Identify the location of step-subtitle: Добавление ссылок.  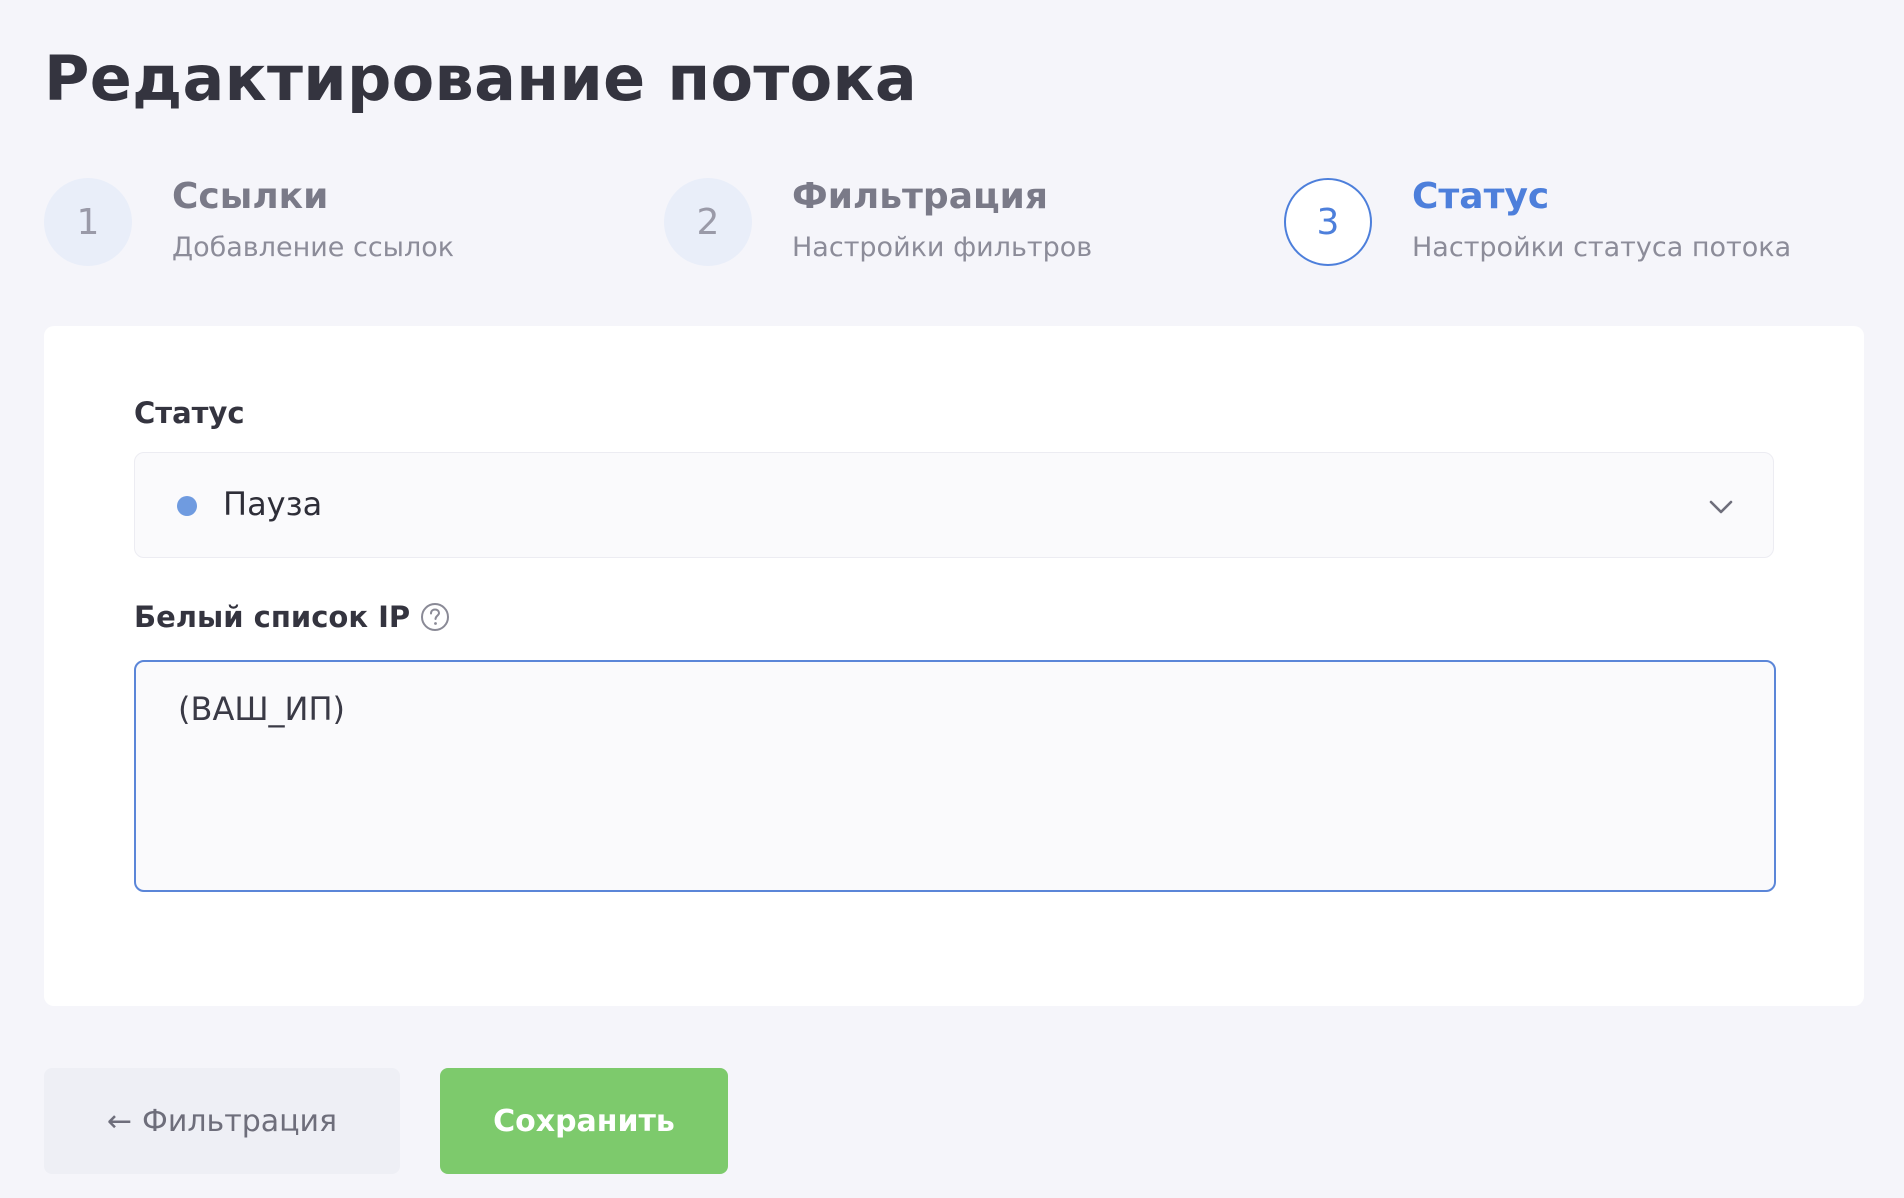
(313, 247).